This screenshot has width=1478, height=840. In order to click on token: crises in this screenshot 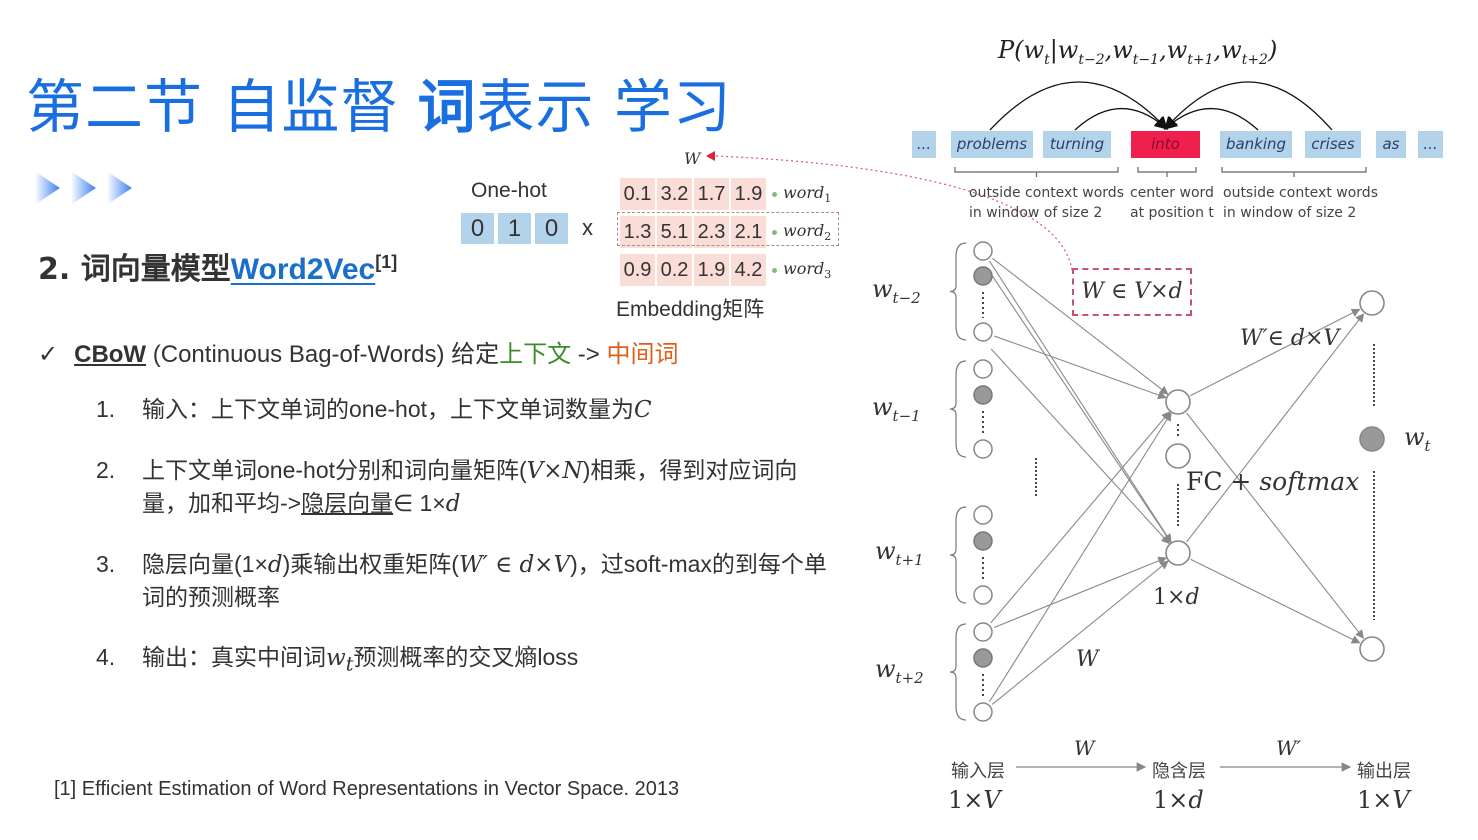, I will do `click(1333, 144)`.